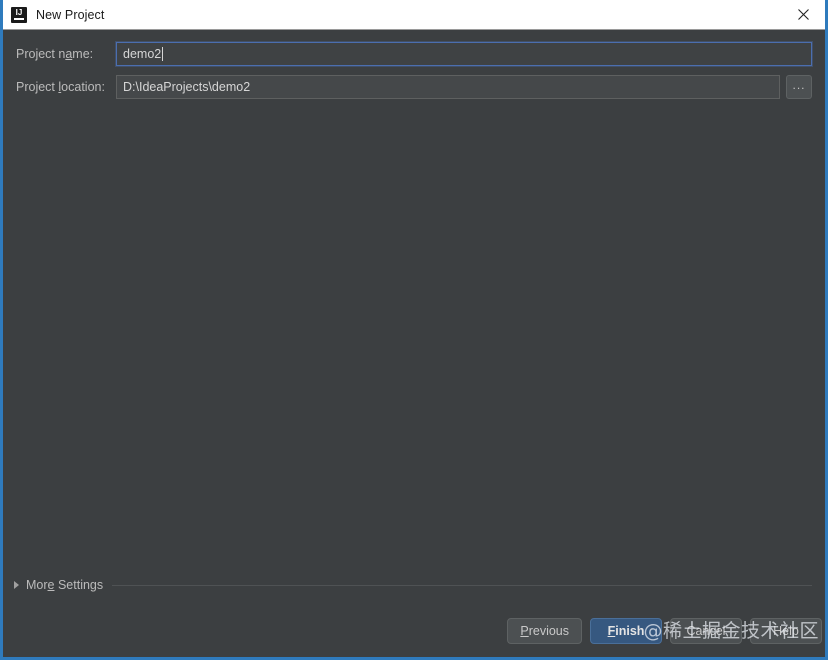 This screenshot has width=828, height=660. I want to click on finish-label-mnemonic: F, so click(611, 631).